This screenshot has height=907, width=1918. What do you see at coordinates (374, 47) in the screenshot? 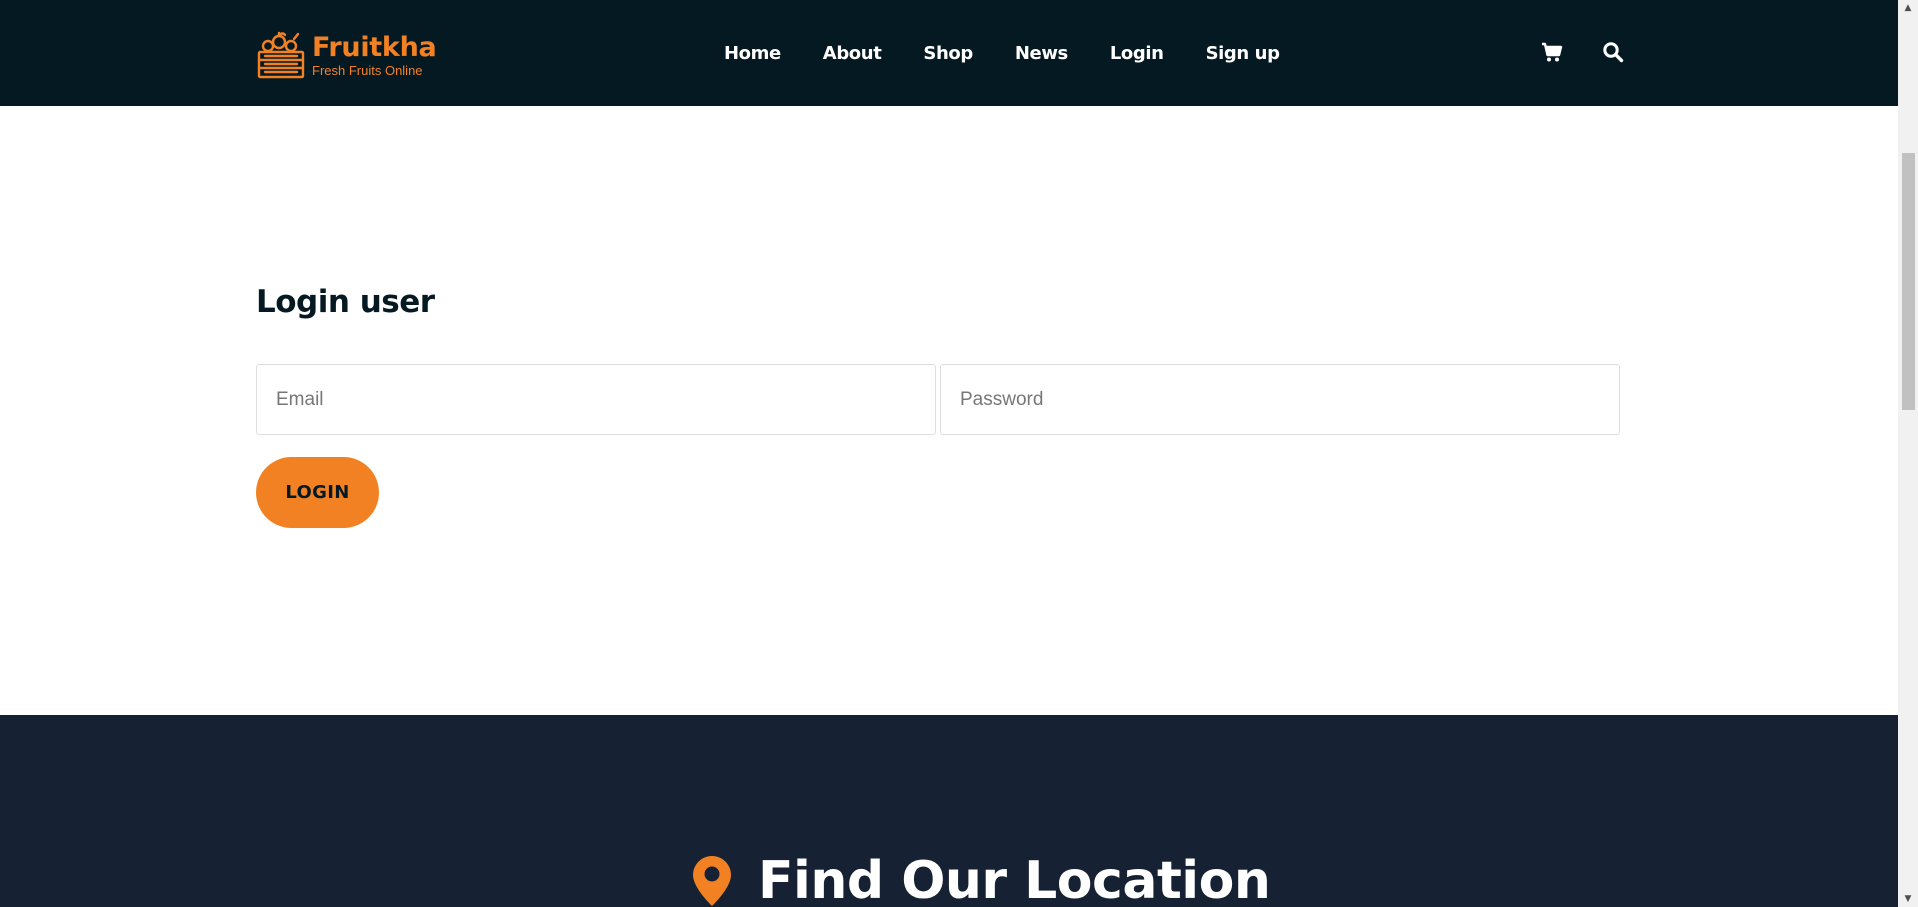
I see `brand-name: Fruitkha` at bounding box center [374, 47].